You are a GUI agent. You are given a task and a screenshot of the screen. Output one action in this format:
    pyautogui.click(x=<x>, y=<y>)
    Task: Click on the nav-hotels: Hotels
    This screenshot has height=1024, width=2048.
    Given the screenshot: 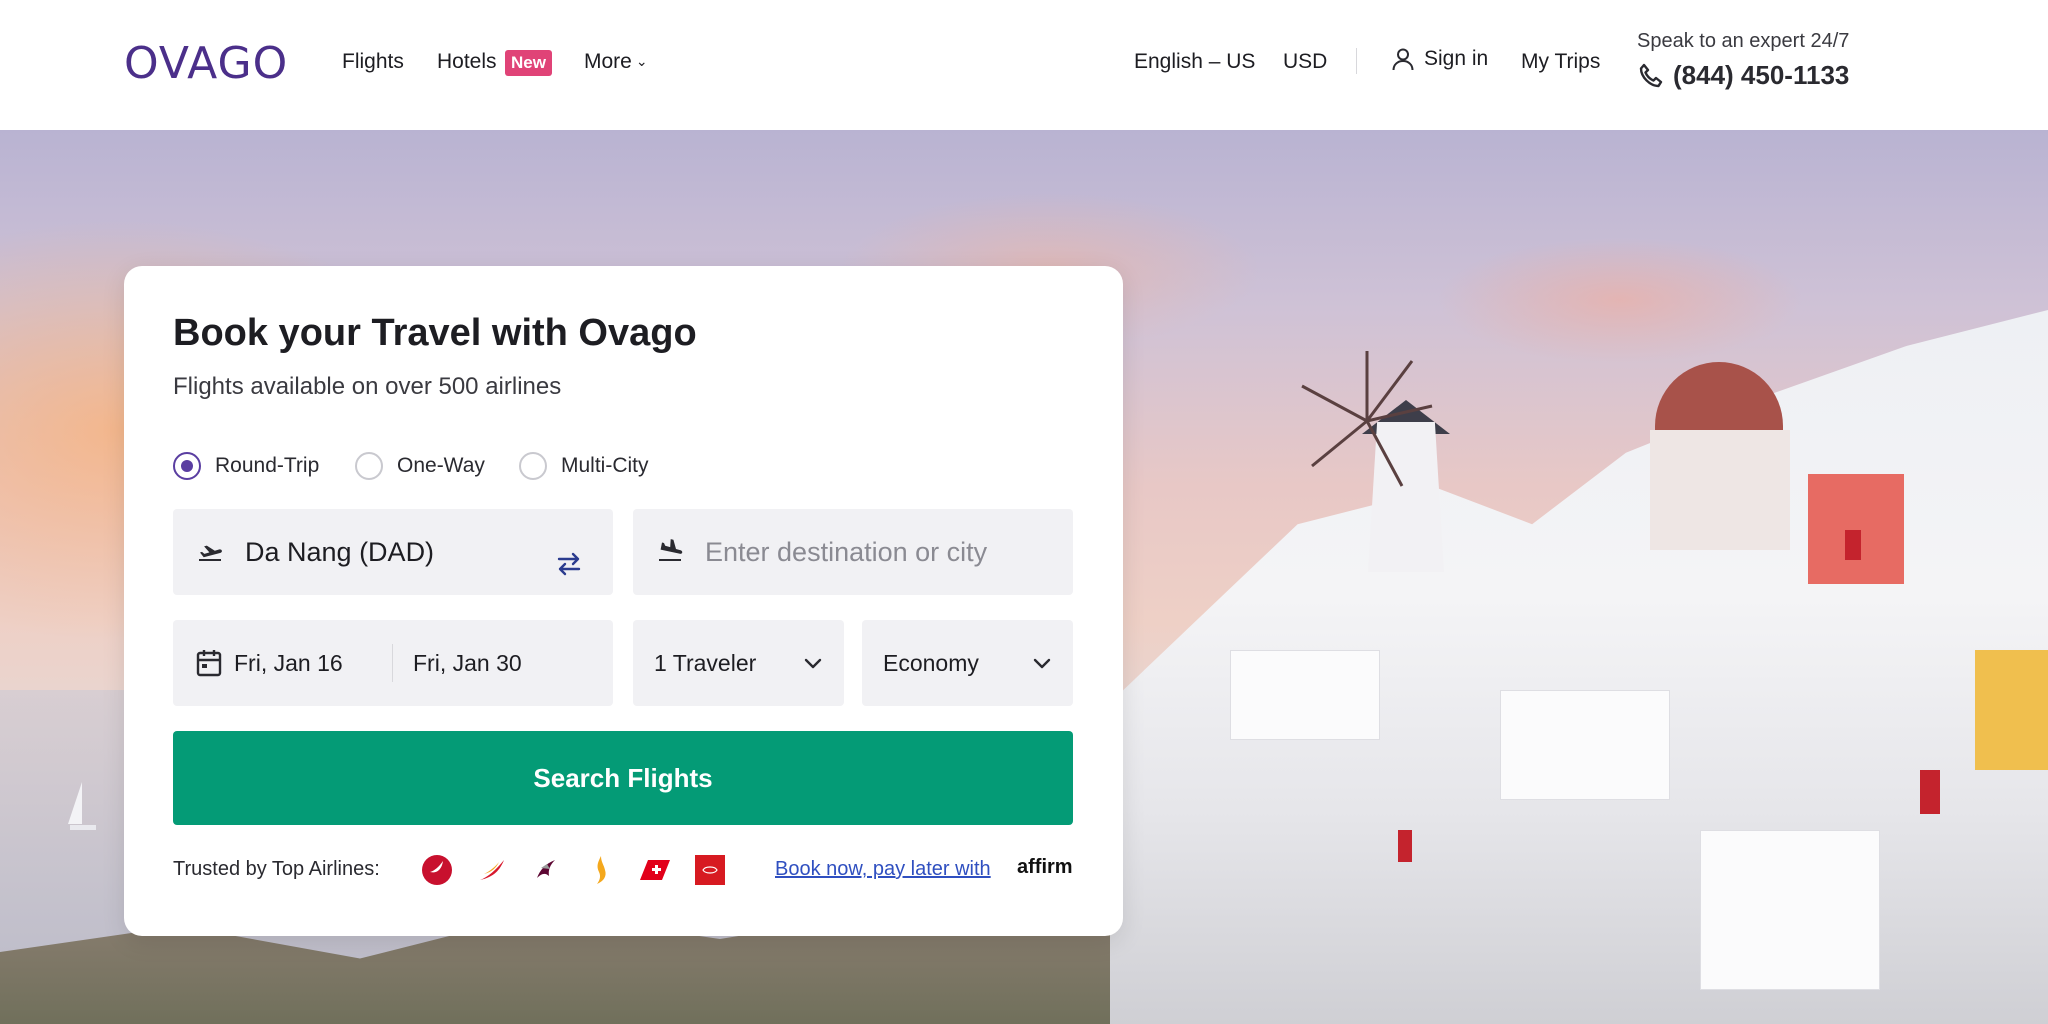 What is the action you would take?
    pyautogui.click(x=467, y=62)
    